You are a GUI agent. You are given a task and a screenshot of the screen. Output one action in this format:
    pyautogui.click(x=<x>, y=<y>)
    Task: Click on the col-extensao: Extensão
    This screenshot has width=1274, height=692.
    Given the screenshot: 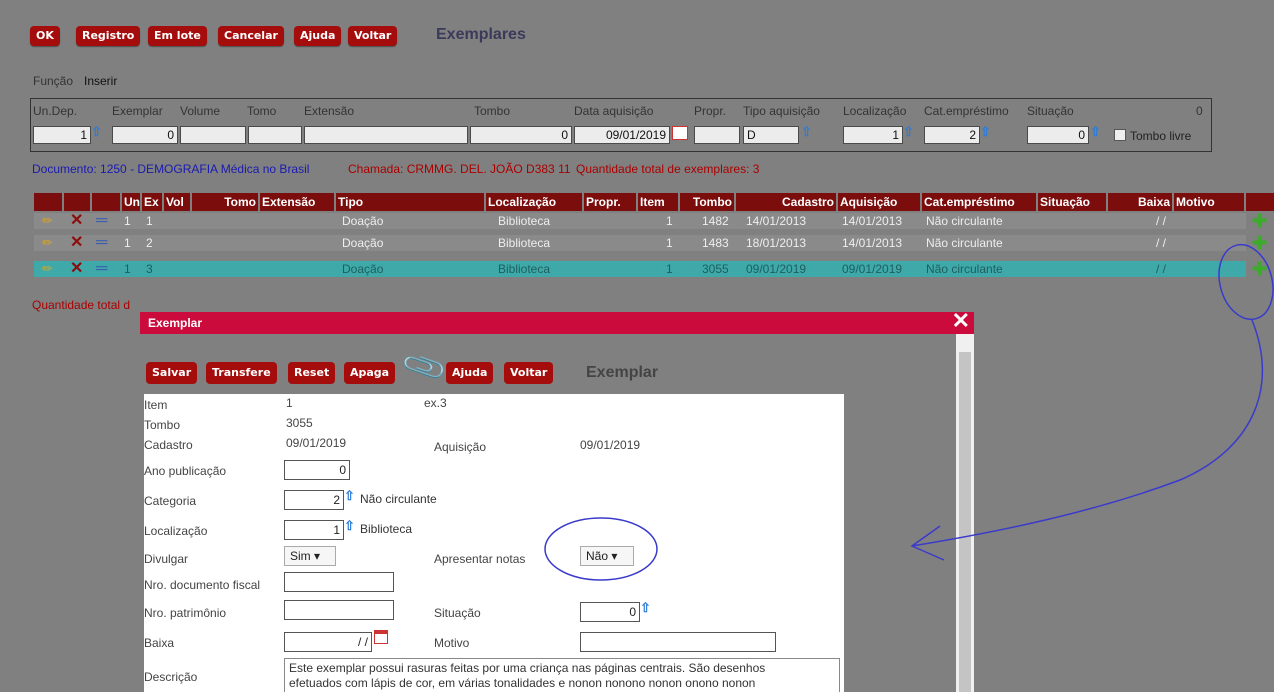 What is the action you would take?
    pyautogui.click(x=298, y=202)
    